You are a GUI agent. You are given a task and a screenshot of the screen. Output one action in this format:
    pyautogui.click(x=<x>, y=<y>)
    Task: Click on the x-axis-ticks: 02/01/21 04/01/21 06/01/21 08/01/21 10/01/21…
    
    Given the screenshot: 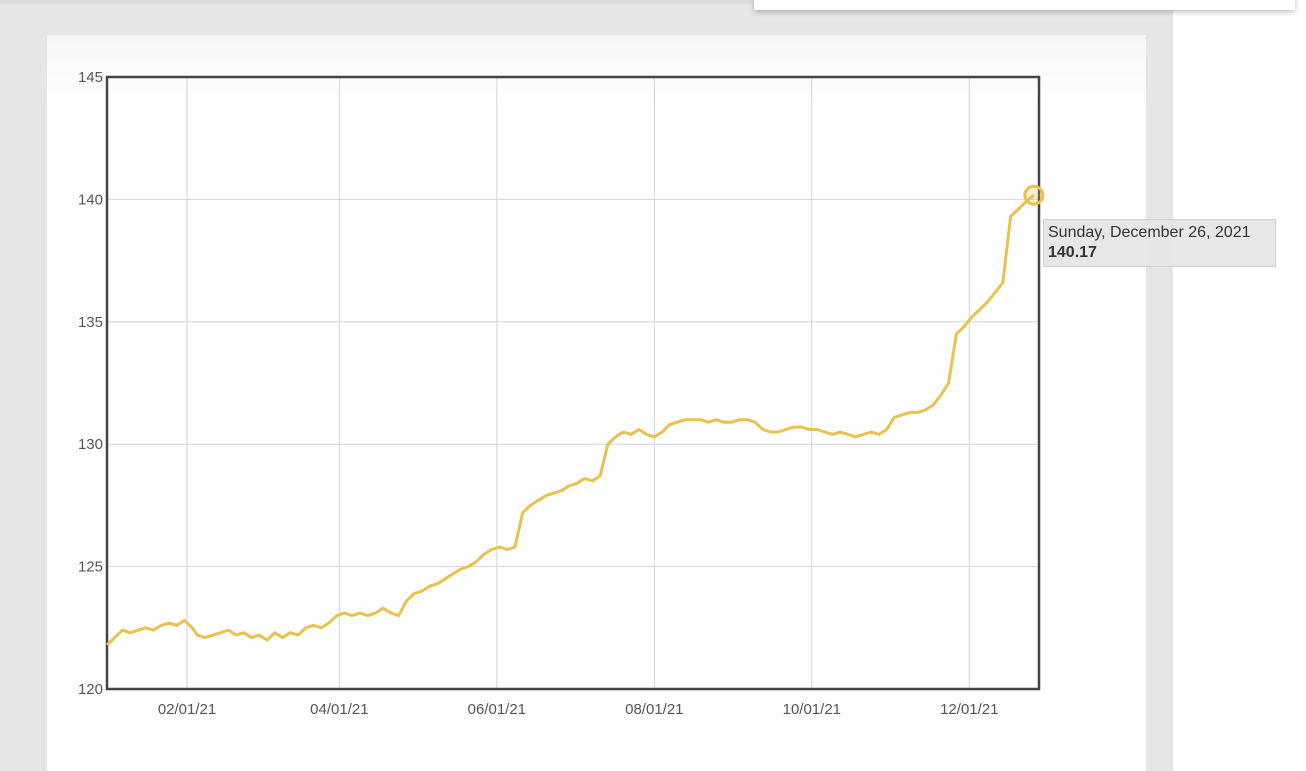 What is the action you would take?
    pyautogui.click(x=578, y=709)
    